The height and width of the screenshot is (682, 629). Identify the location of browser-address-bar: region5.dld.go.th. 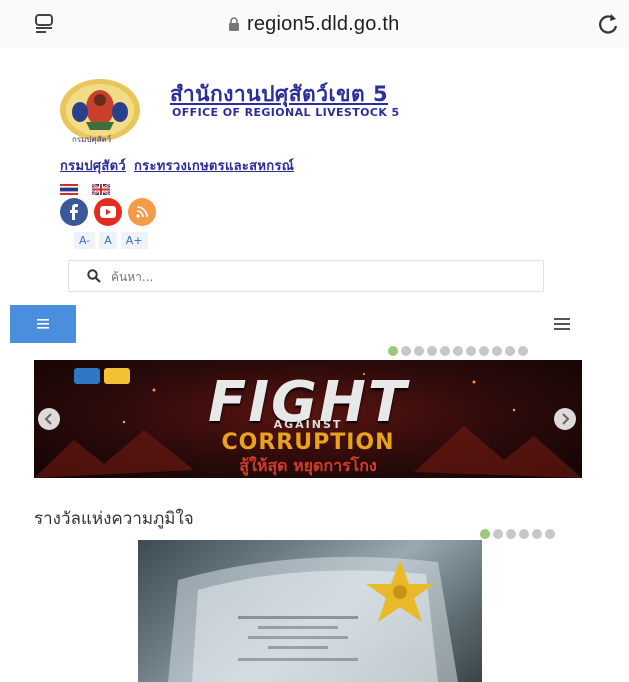
(314, 24).